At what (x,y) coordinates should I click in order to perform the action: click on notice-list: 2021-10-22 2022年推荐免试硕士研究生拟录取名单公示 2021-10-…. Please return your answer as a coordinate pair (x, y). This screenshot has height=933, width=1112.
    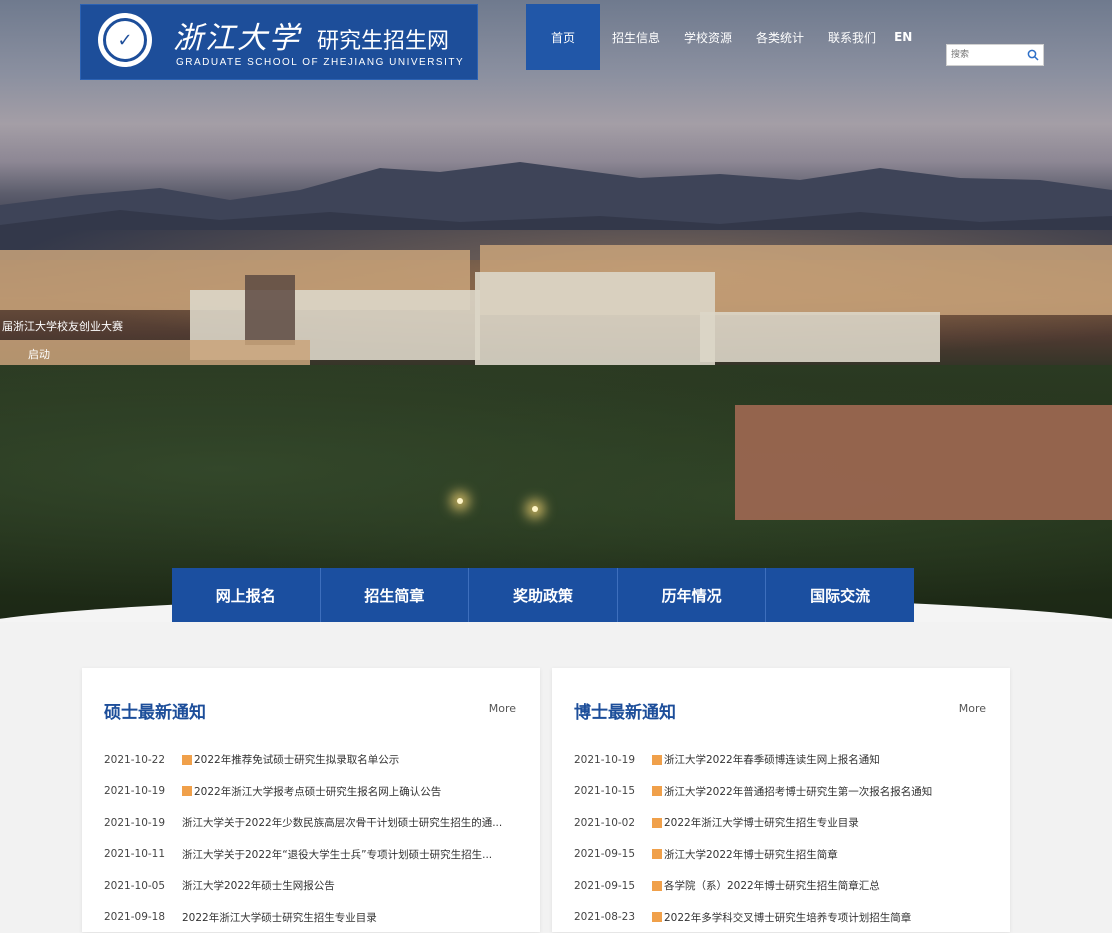
    Looking at the image, I should click on (314, 838).